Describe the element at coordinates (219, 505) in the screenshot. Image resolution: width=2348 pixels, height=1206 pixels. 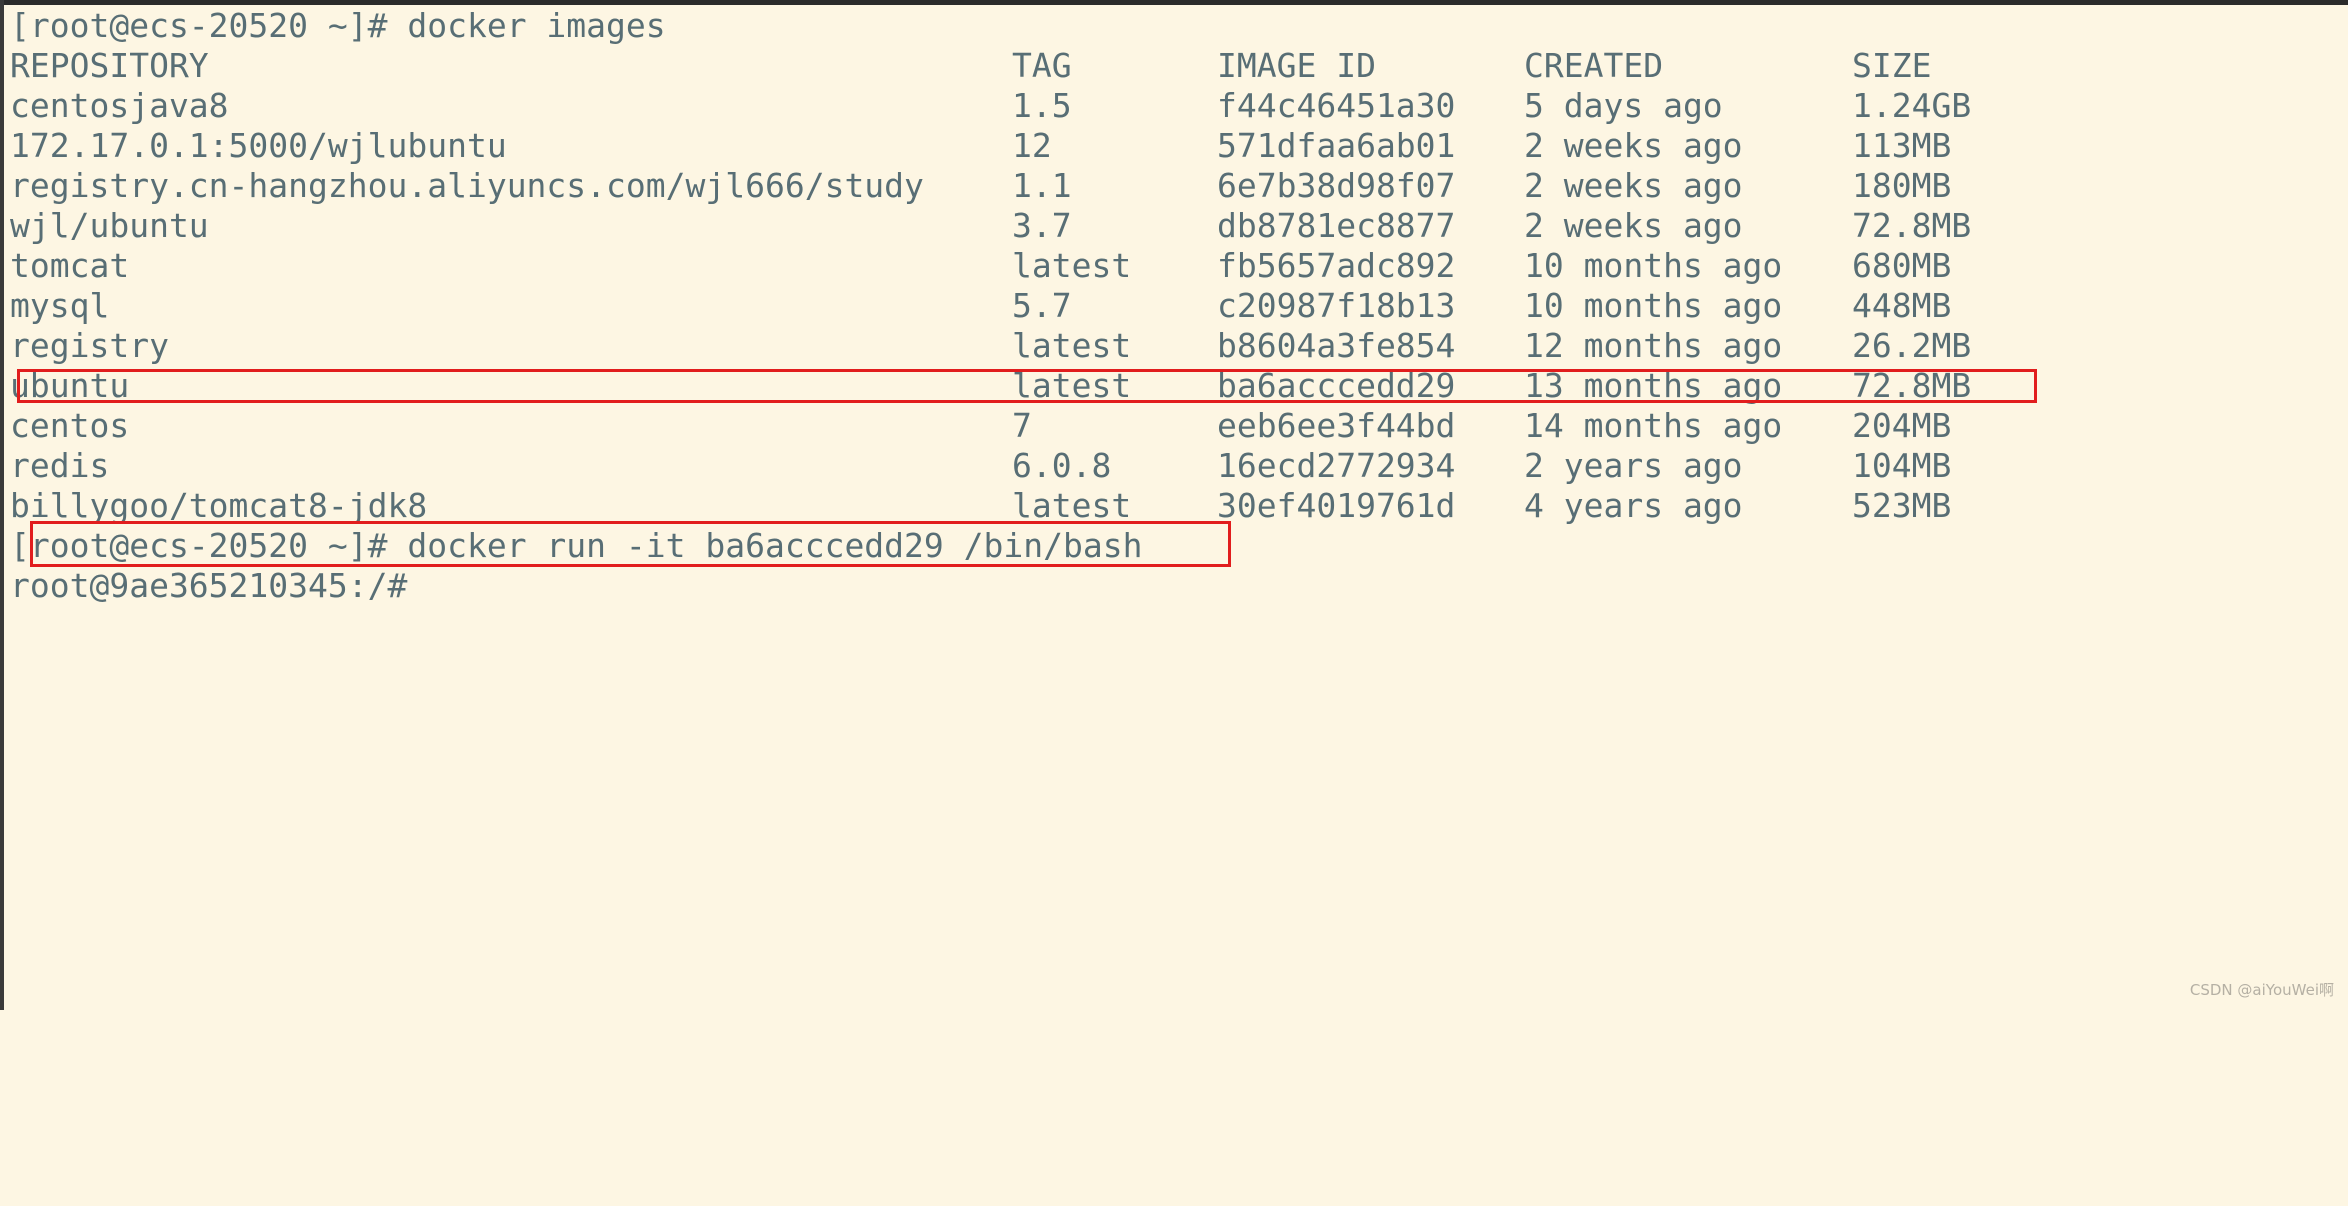
I see `cell-repository: billygoo/tomcat8-jdk8` at that location.